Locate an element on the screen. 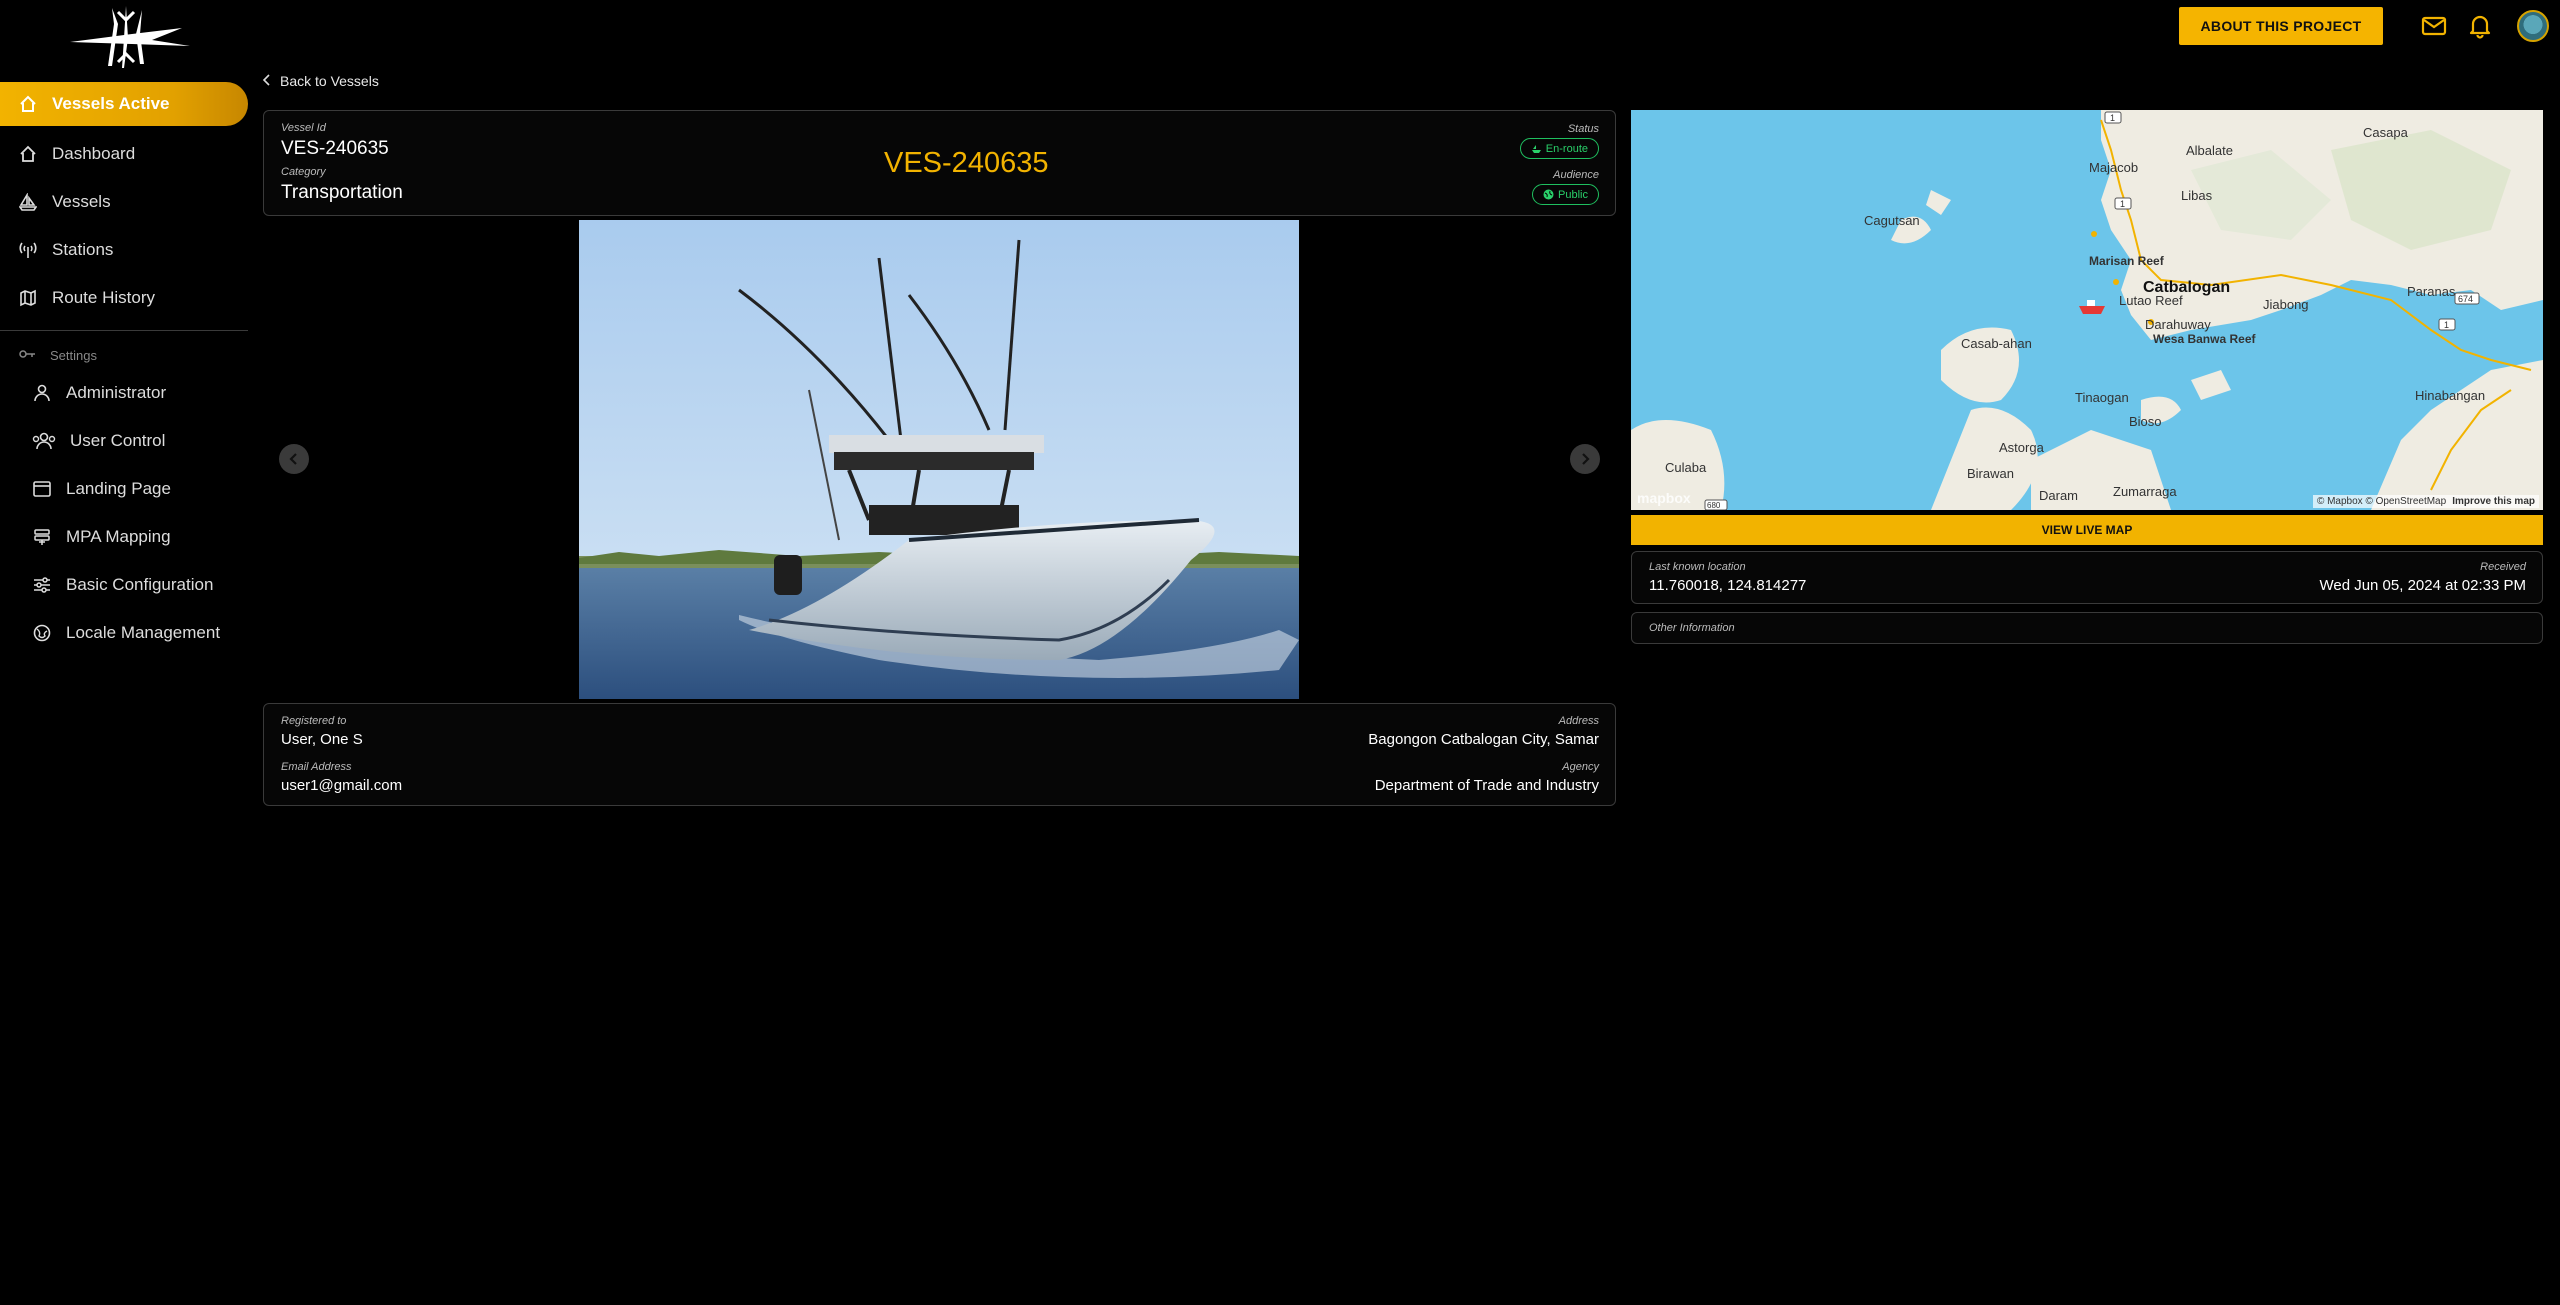 The height and width of the screenshot is (1305, 2560). sidebar-item-vessels-active: Vessels Active is located at coordinates (124, 104).